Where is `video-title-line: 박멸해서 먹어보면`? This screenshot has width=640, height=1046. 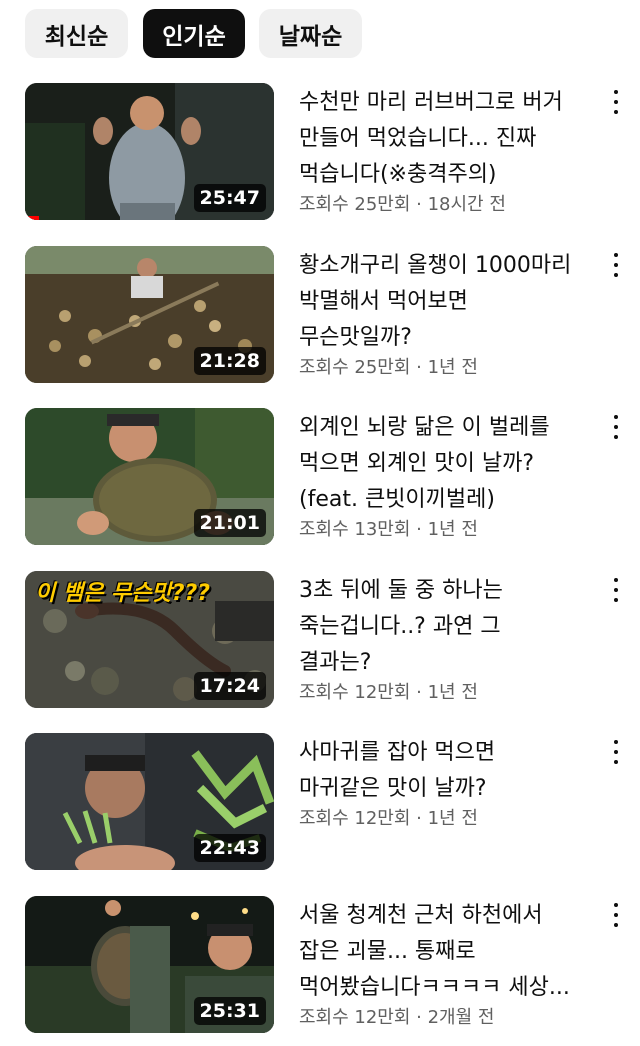
video-title-line: 박멸해서 먹어보면 is located at coordinates (383, 301).